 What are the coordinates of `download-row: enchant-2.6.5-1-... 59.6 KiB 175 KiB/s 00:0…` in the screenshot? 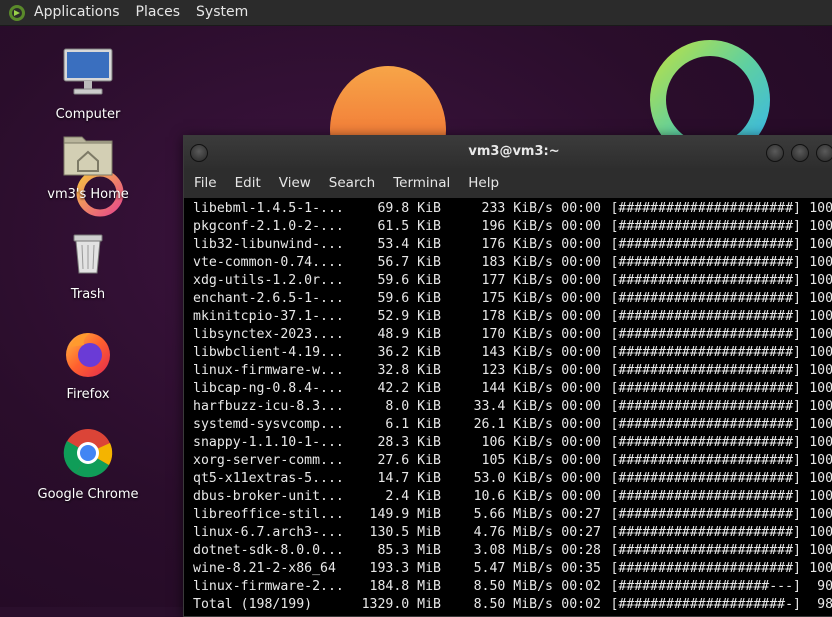 It's located at (512, 299).